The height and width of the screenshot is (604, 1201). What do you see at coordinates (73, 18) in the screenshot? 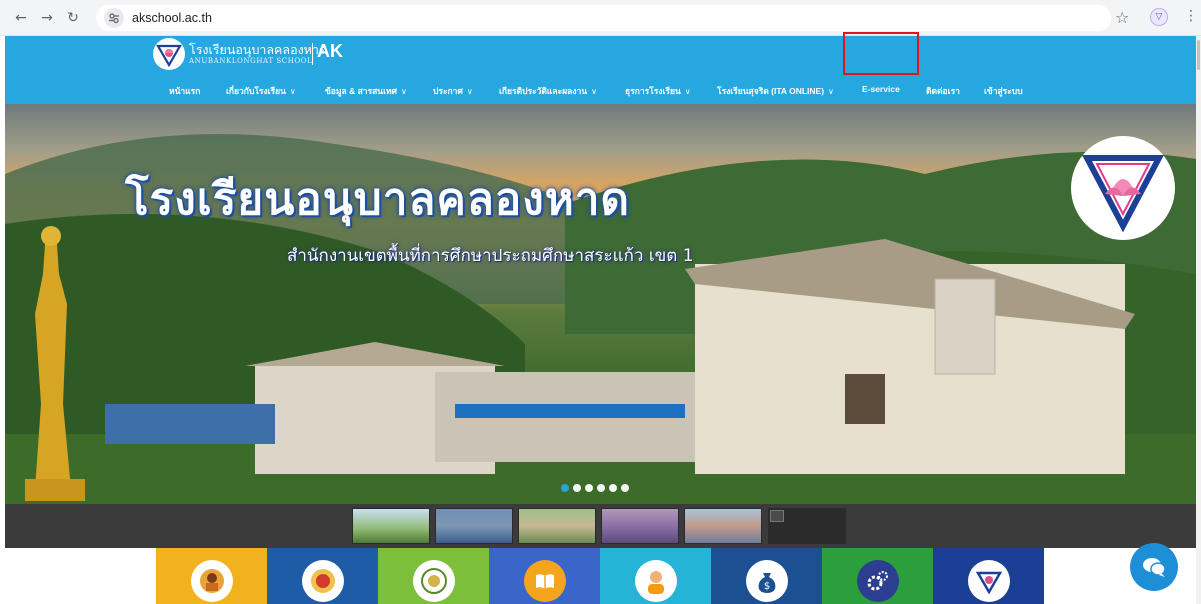
I see `reload-icon: ↻` at bounding box center [73, 18].